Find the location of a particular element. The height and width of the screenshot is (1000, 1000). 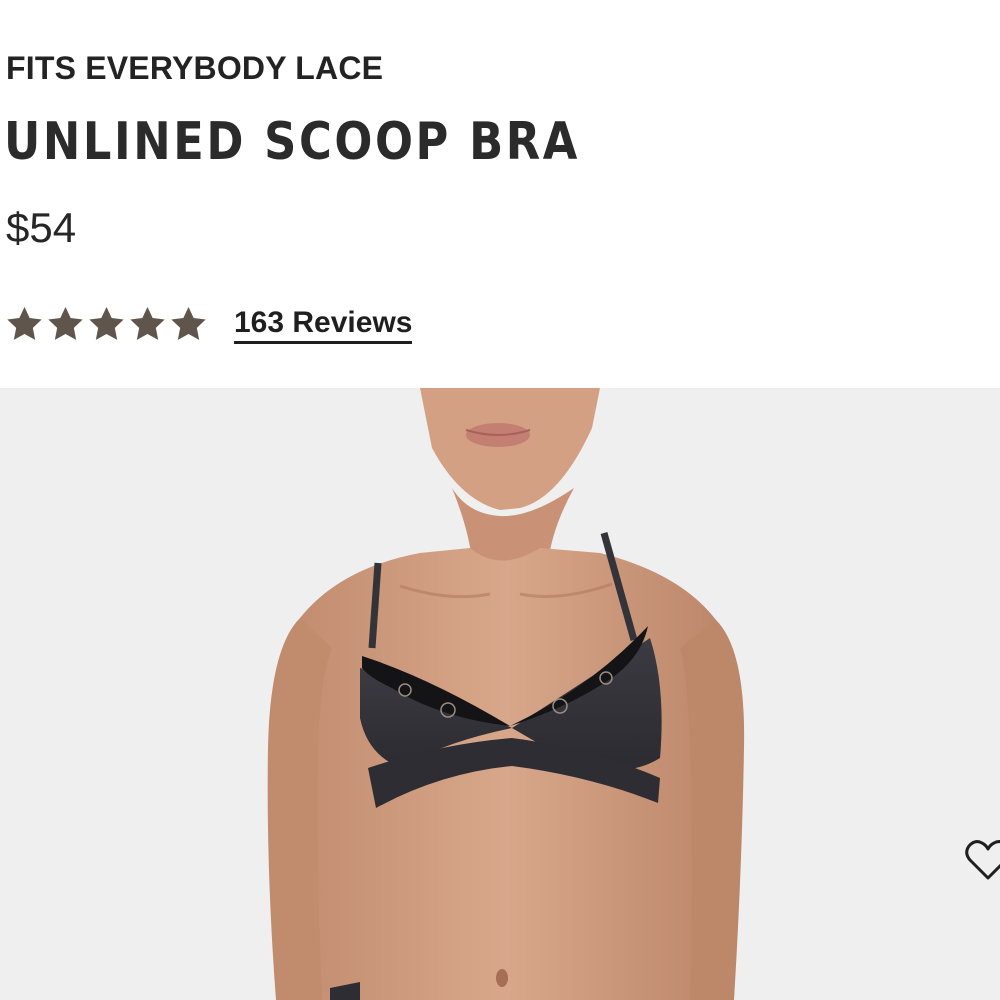

collection-name: FITS EVERYBODY LACE is located at coordinates (195, 68).